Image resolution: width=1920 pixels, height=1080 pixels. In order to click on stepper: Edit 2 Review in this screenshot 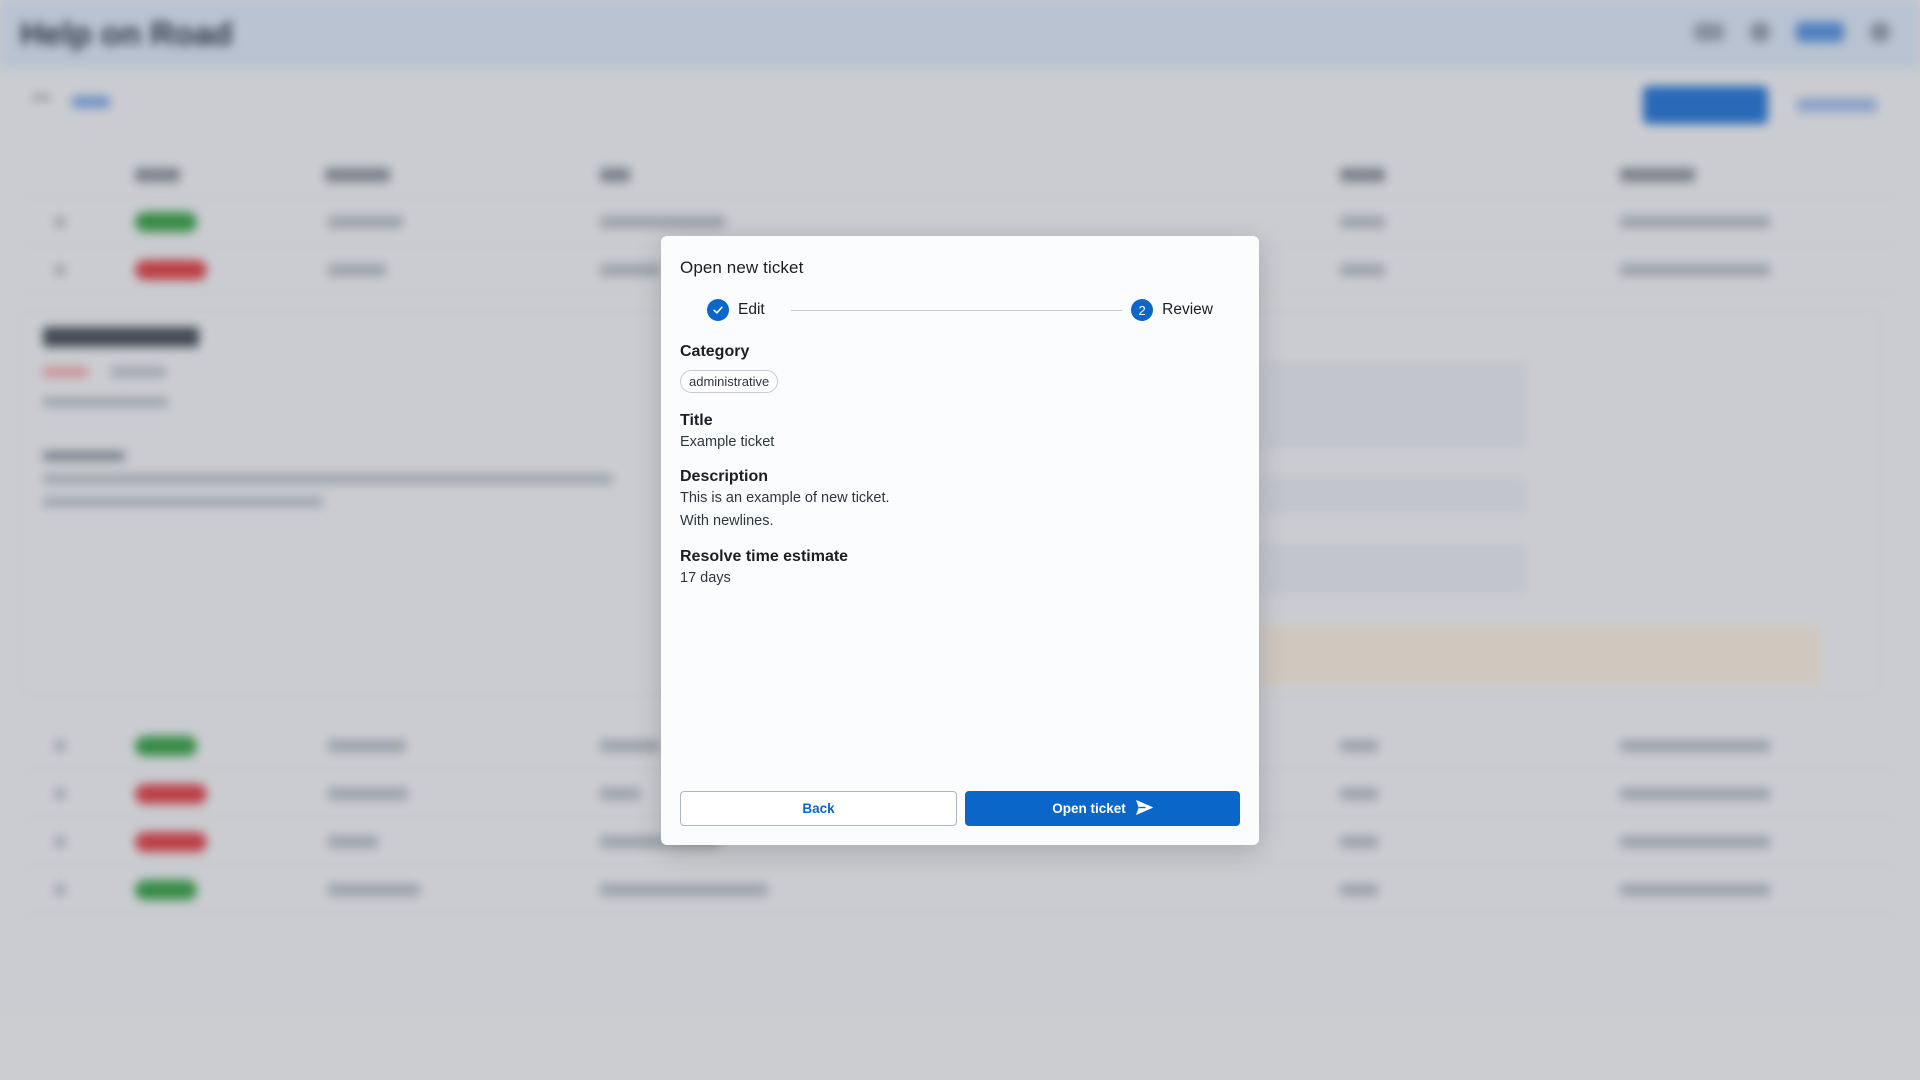, I will do `click(960, 311)`.